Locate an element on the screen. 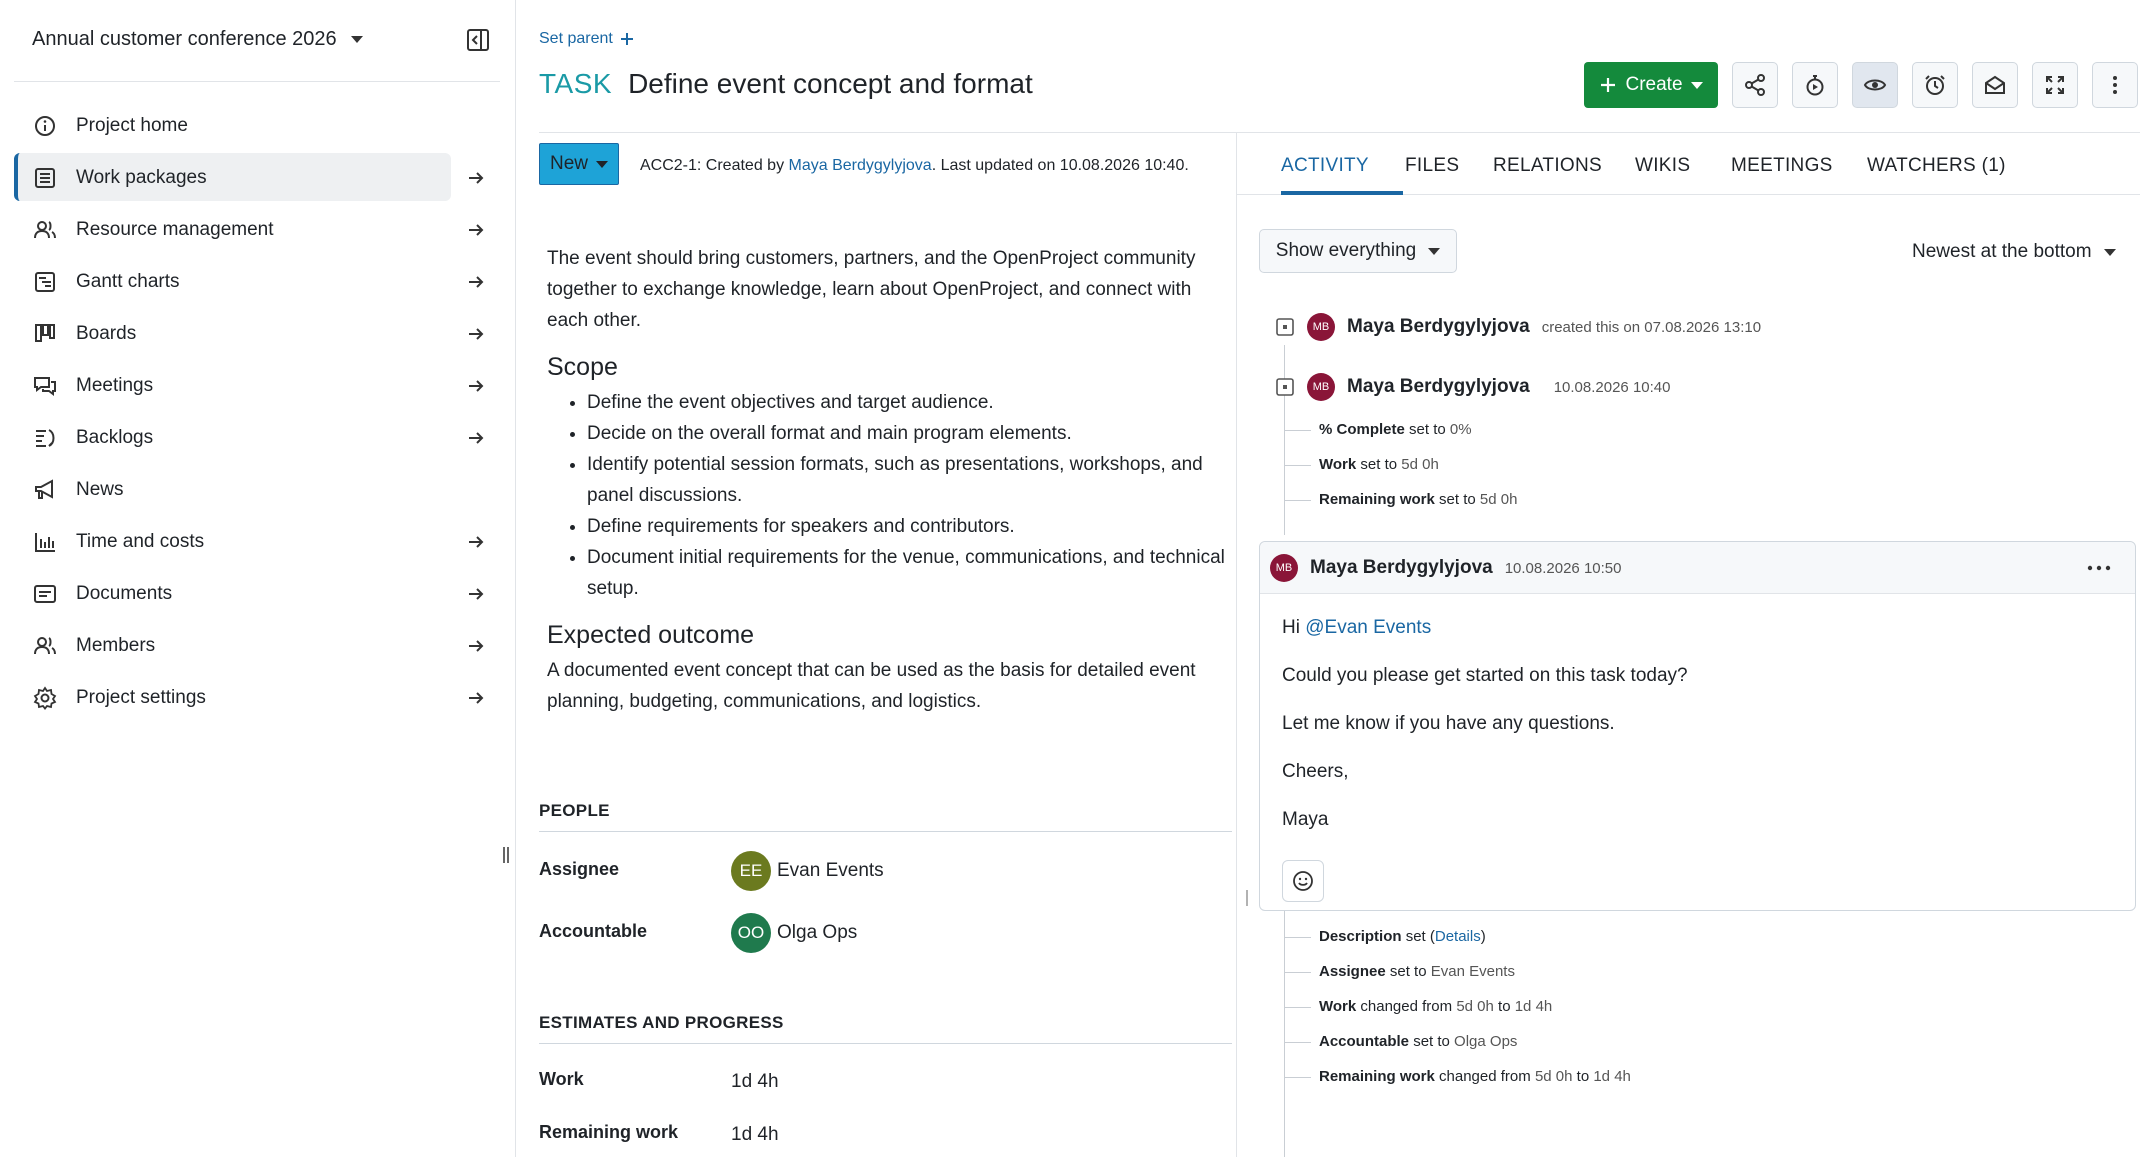  work-value: 1d 4h is located at coordinates (755, 1082).